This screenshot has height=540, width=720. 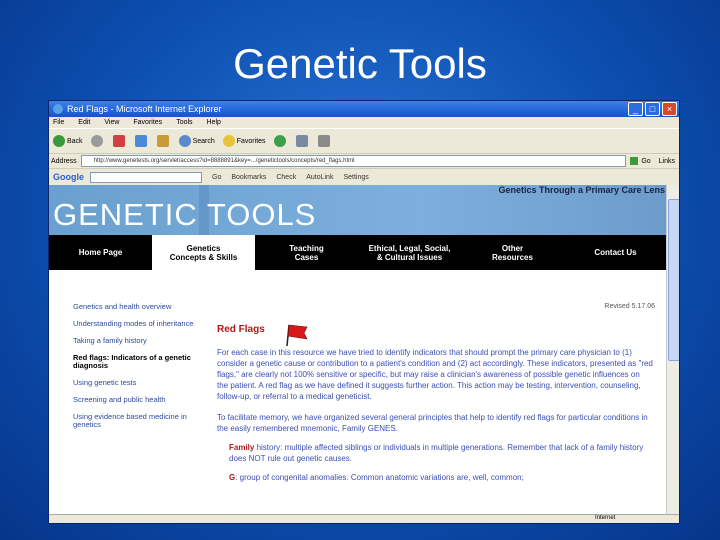 What do you see at coordinates (364, 122) in the screenshot?
I see `menu-bar: File Edit View Favorites Tools Help` at bounding box center [364, 122].